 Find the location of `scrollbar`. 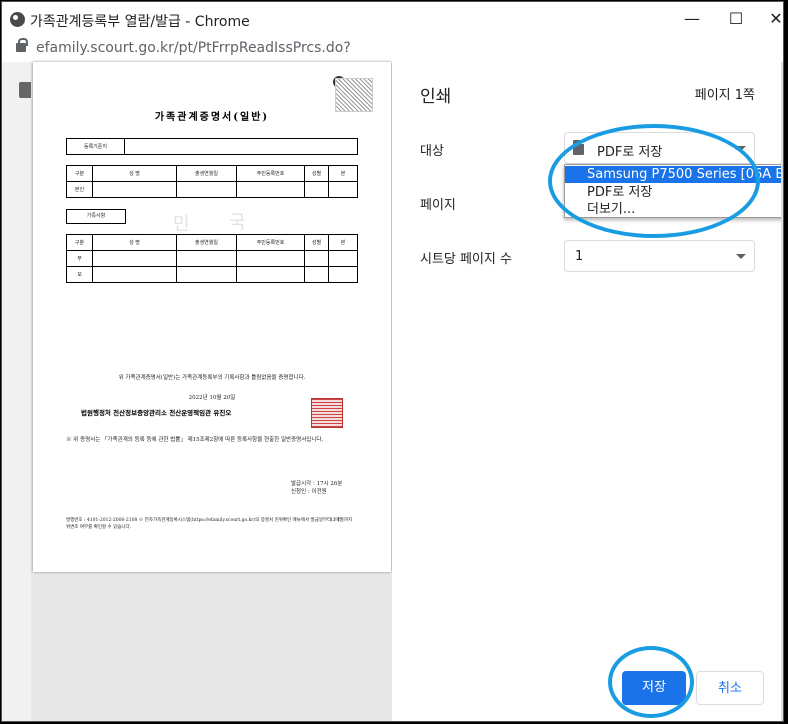

scrollbar is located at coordinates (782, 391).